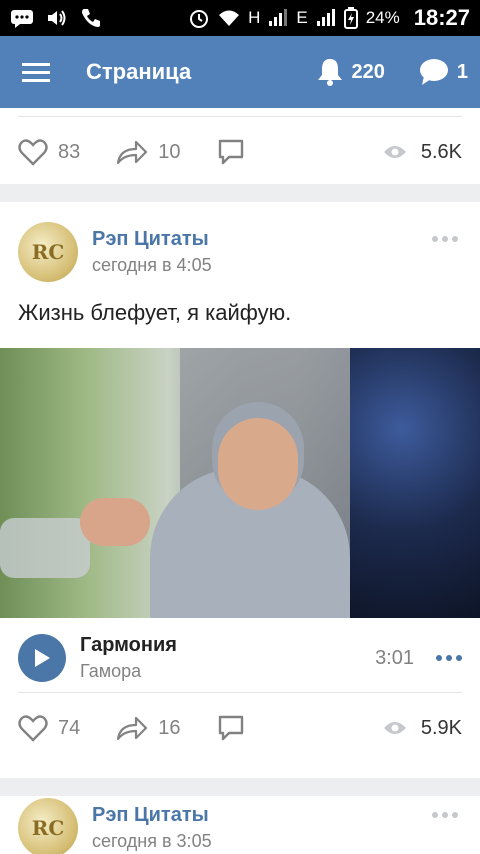 This screenshot has height=854, width=480. I want to click on share-count: 10, so click(169, 151).